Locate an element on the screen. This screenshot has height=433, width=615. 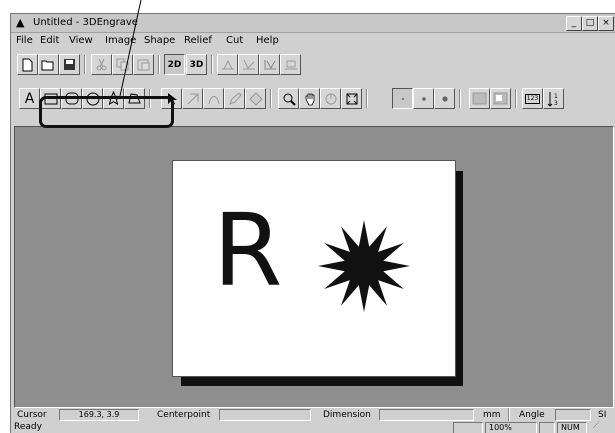
copy-button is located at coordinates (122, 64).